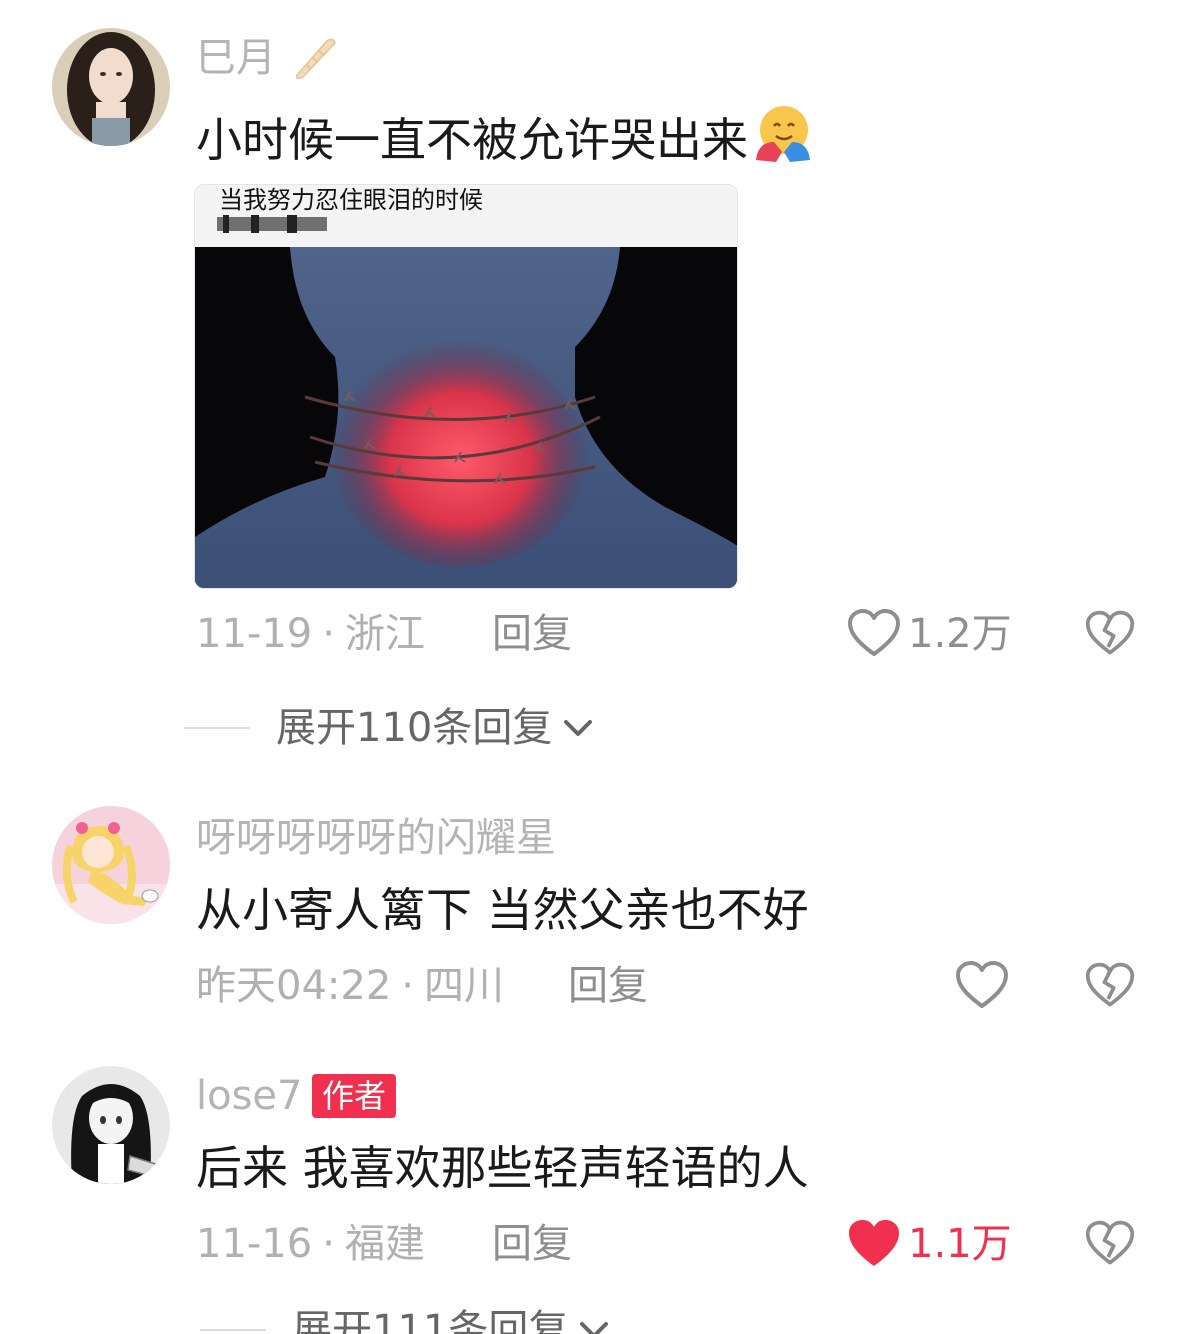 This screenshot has width=1200, height=1334. Describe the element at coordinates (254, 634) in the screenshot. I see `comment-date: 11-19` at that location.